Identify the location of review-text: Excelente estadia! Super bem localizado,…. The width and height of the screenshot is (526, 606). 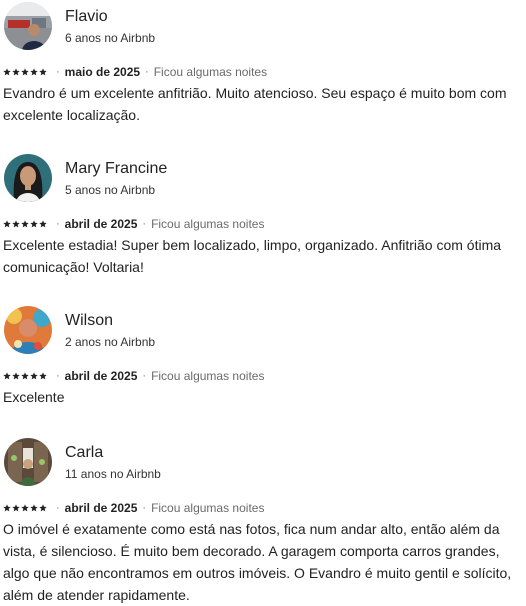
(252, 256).